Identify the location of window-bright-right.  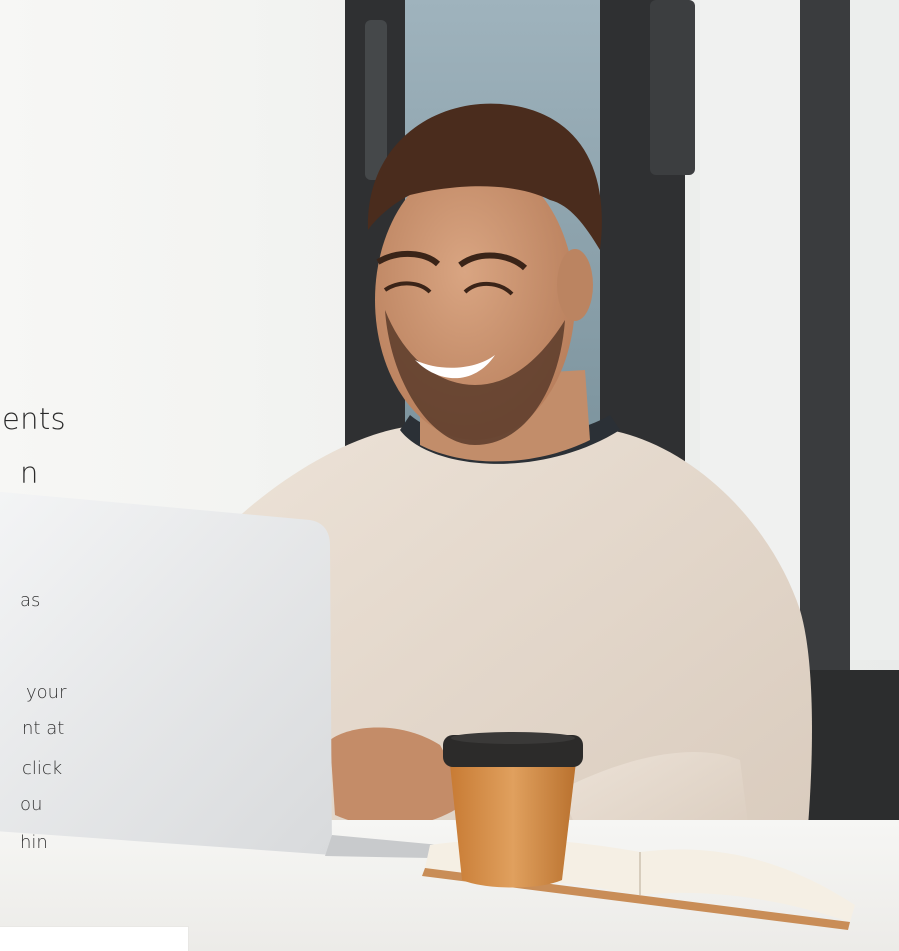
(874, 330).